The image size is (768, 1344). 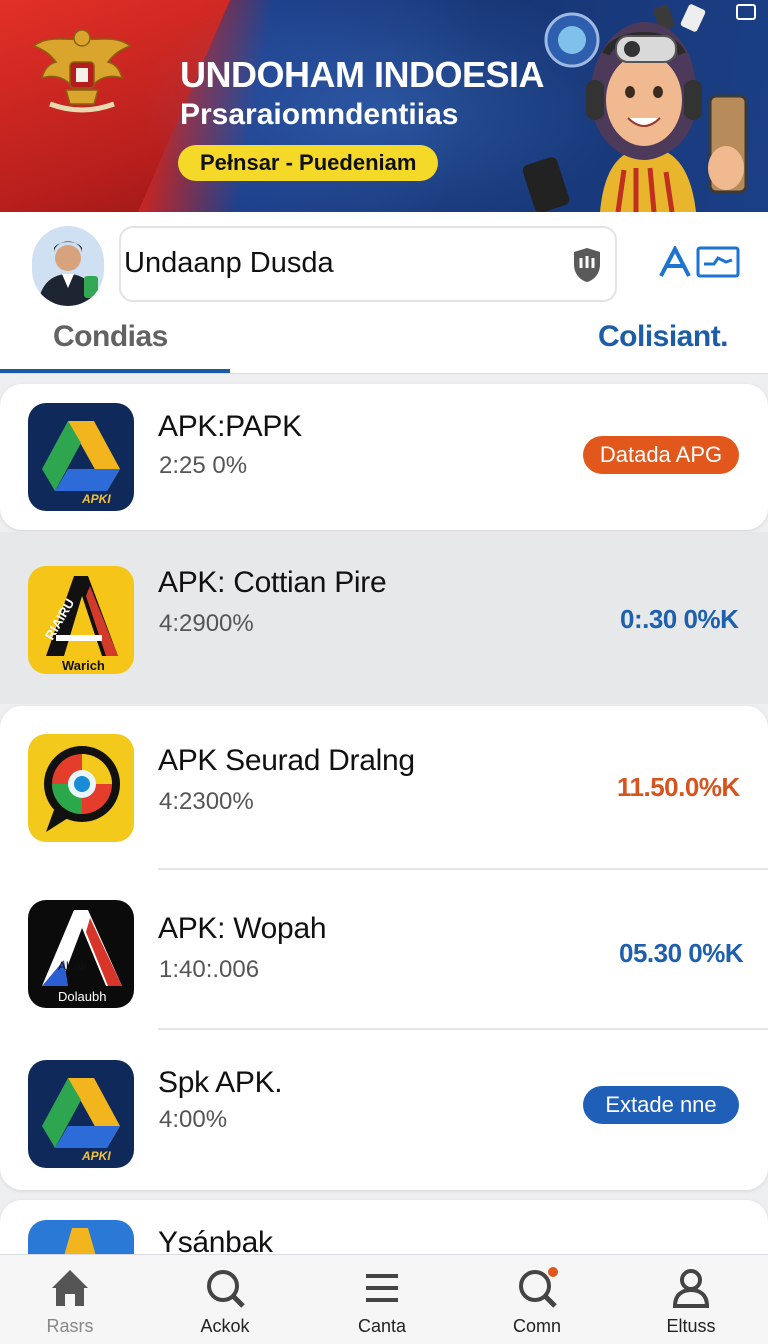 What do you see at coordinates (82, 71) in the screenshot?
I see `garuda-emblem-icon` at bounding box center [82, 71].